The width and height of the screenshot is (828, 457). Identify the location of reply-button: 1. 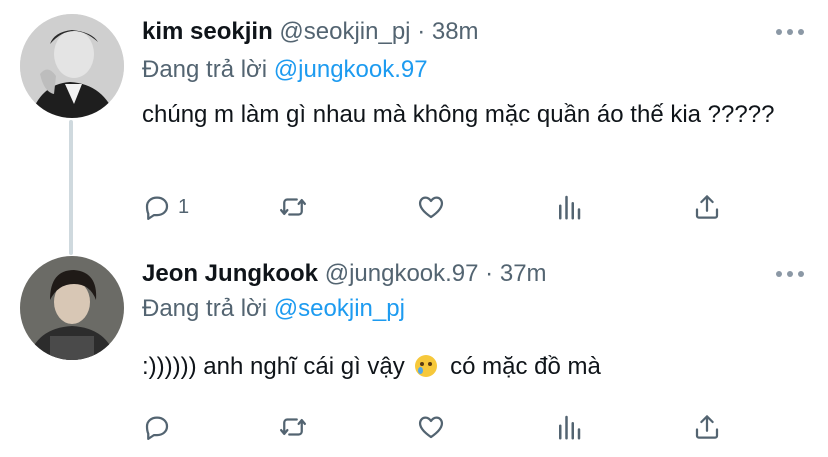
(165, 207).